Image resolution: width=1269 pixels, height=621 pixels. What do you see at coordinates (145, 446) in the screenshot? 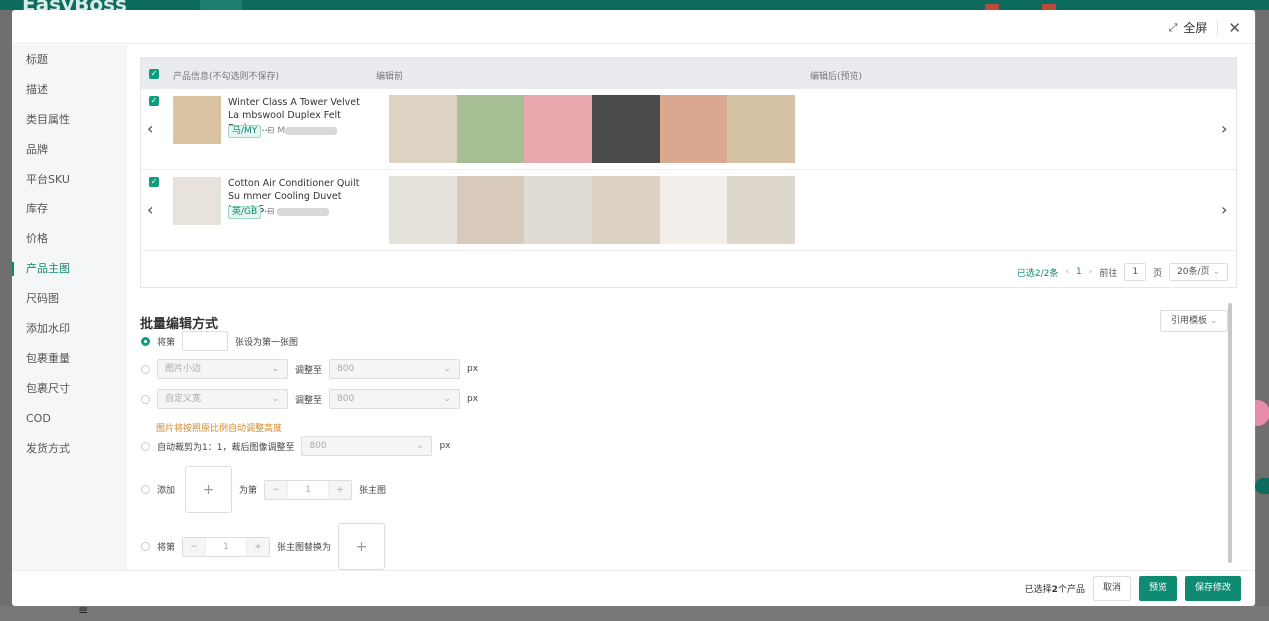
I see `radio-auto-crop` at bounding box center [145, 446].